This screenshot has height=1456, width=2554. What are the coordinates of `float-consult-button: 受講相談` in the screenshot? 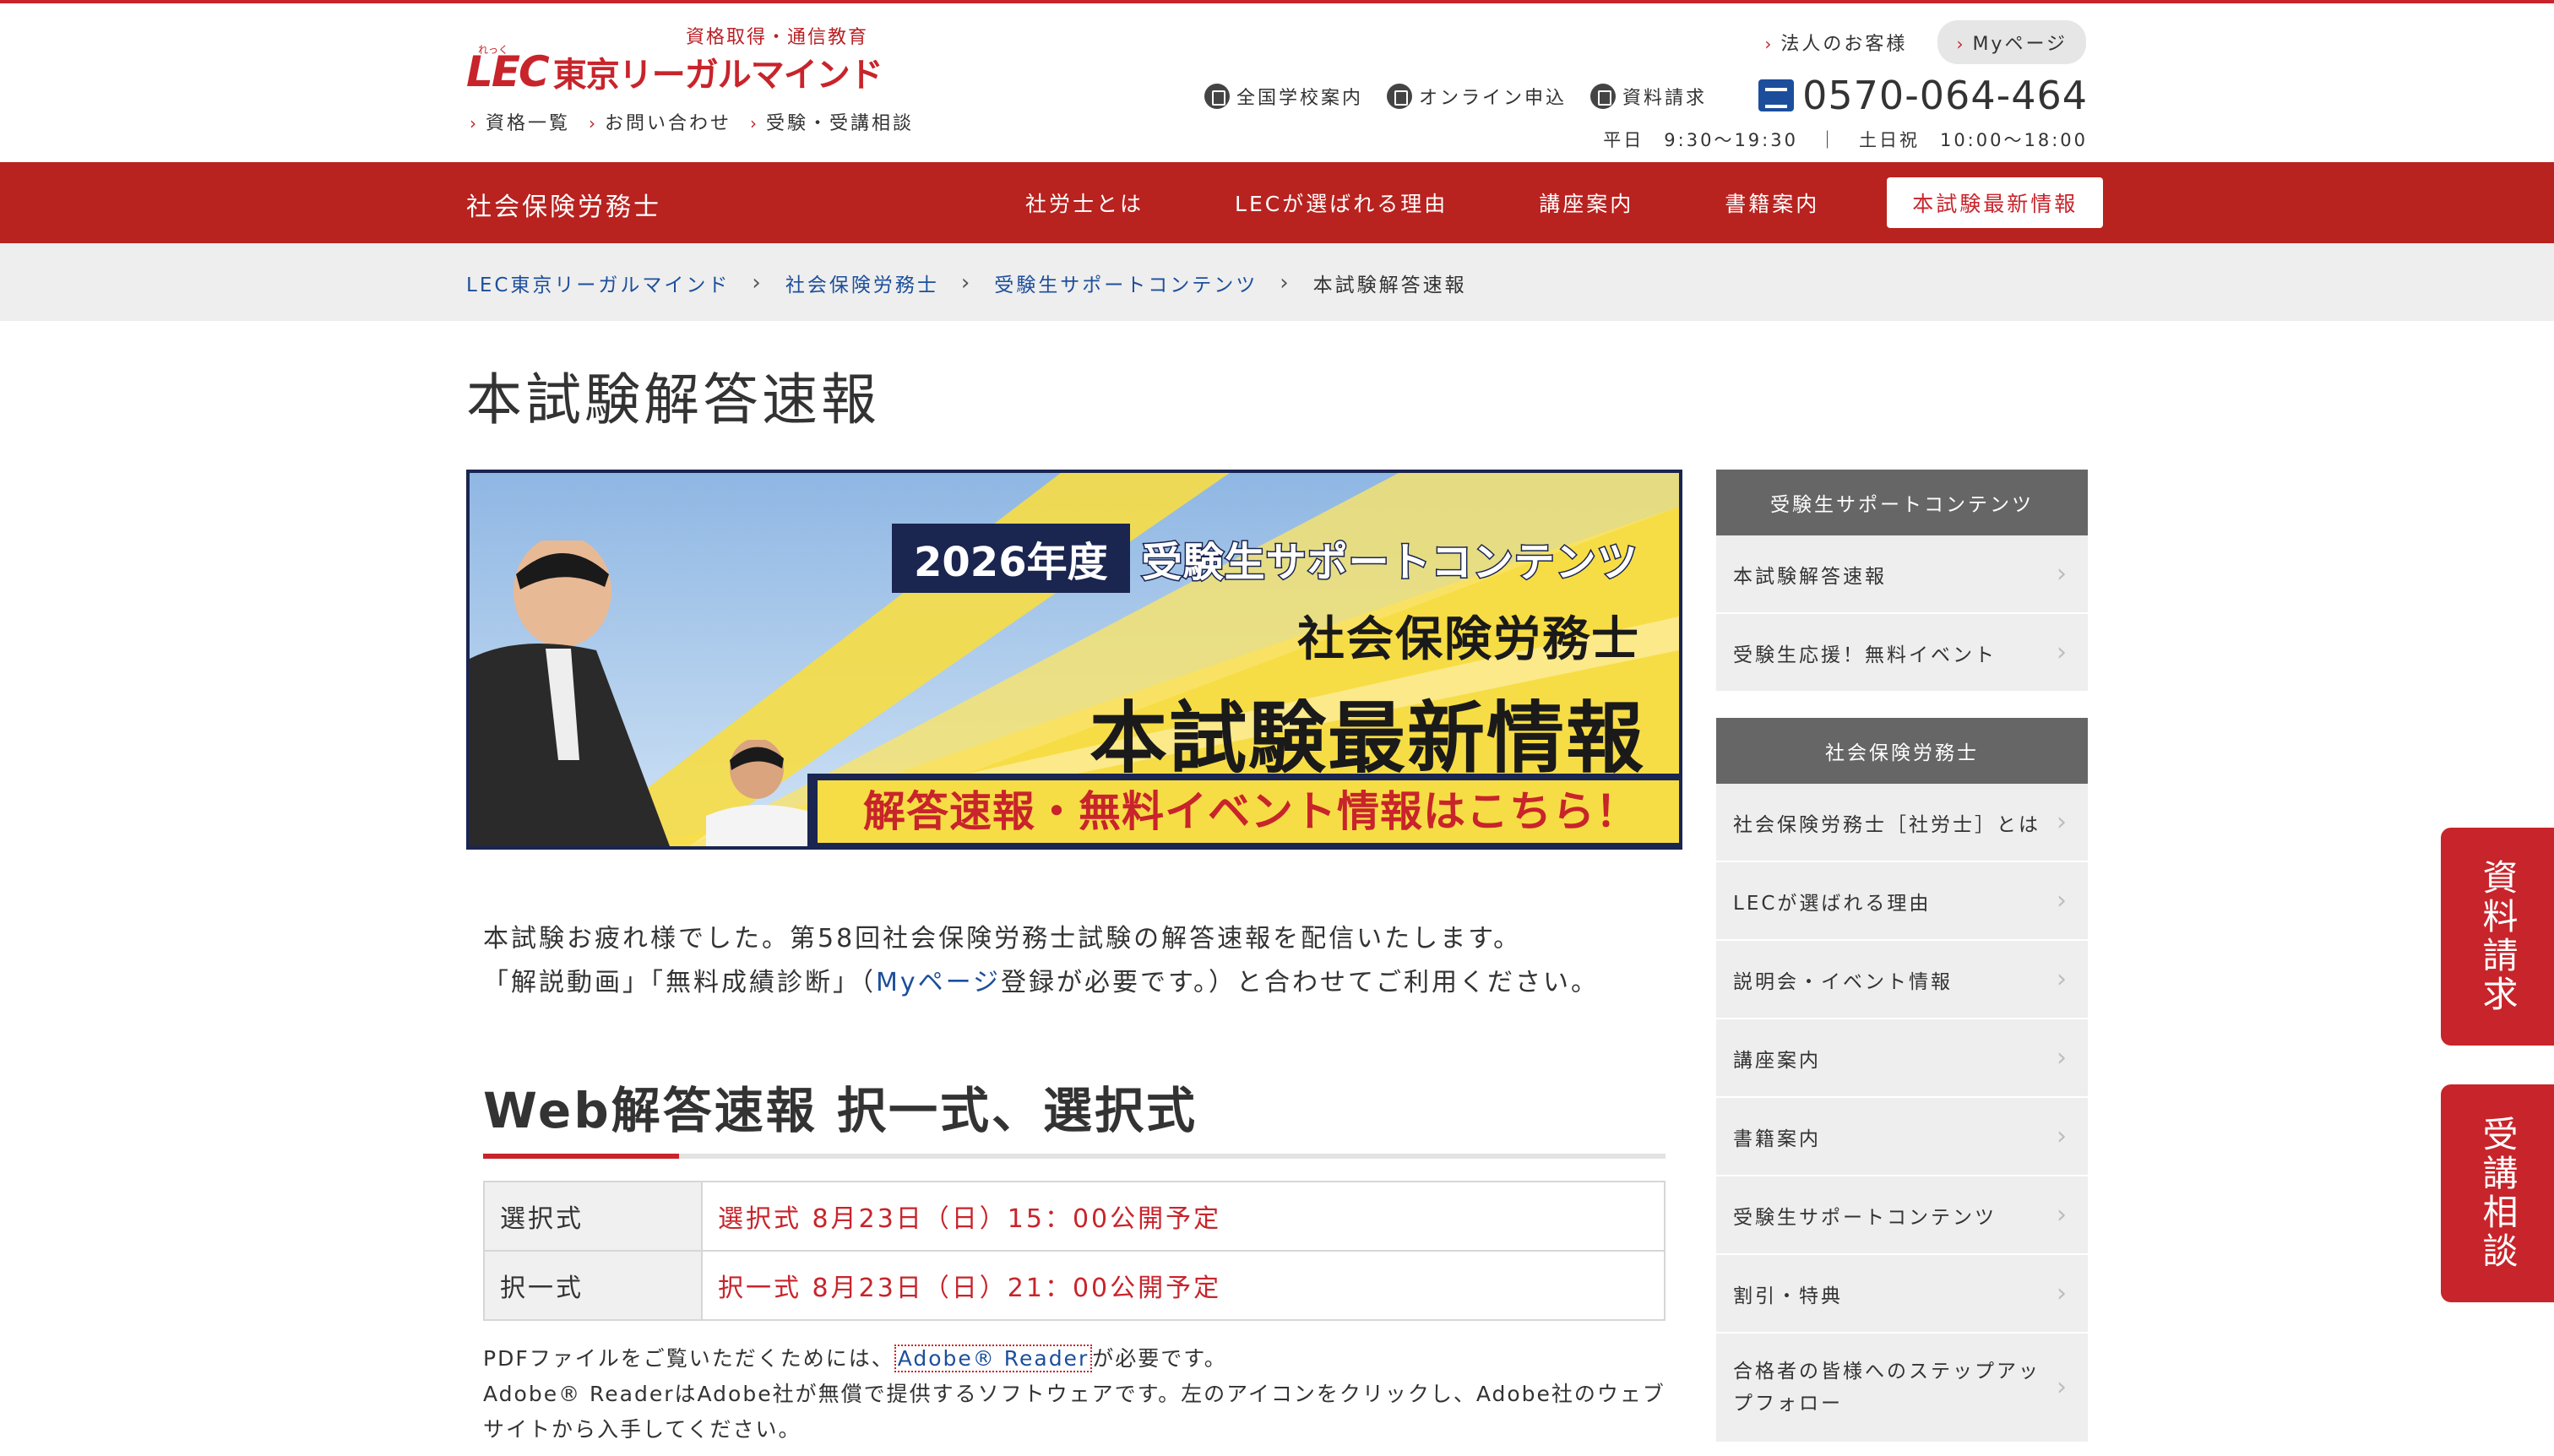 It's located at (2497, 1193).